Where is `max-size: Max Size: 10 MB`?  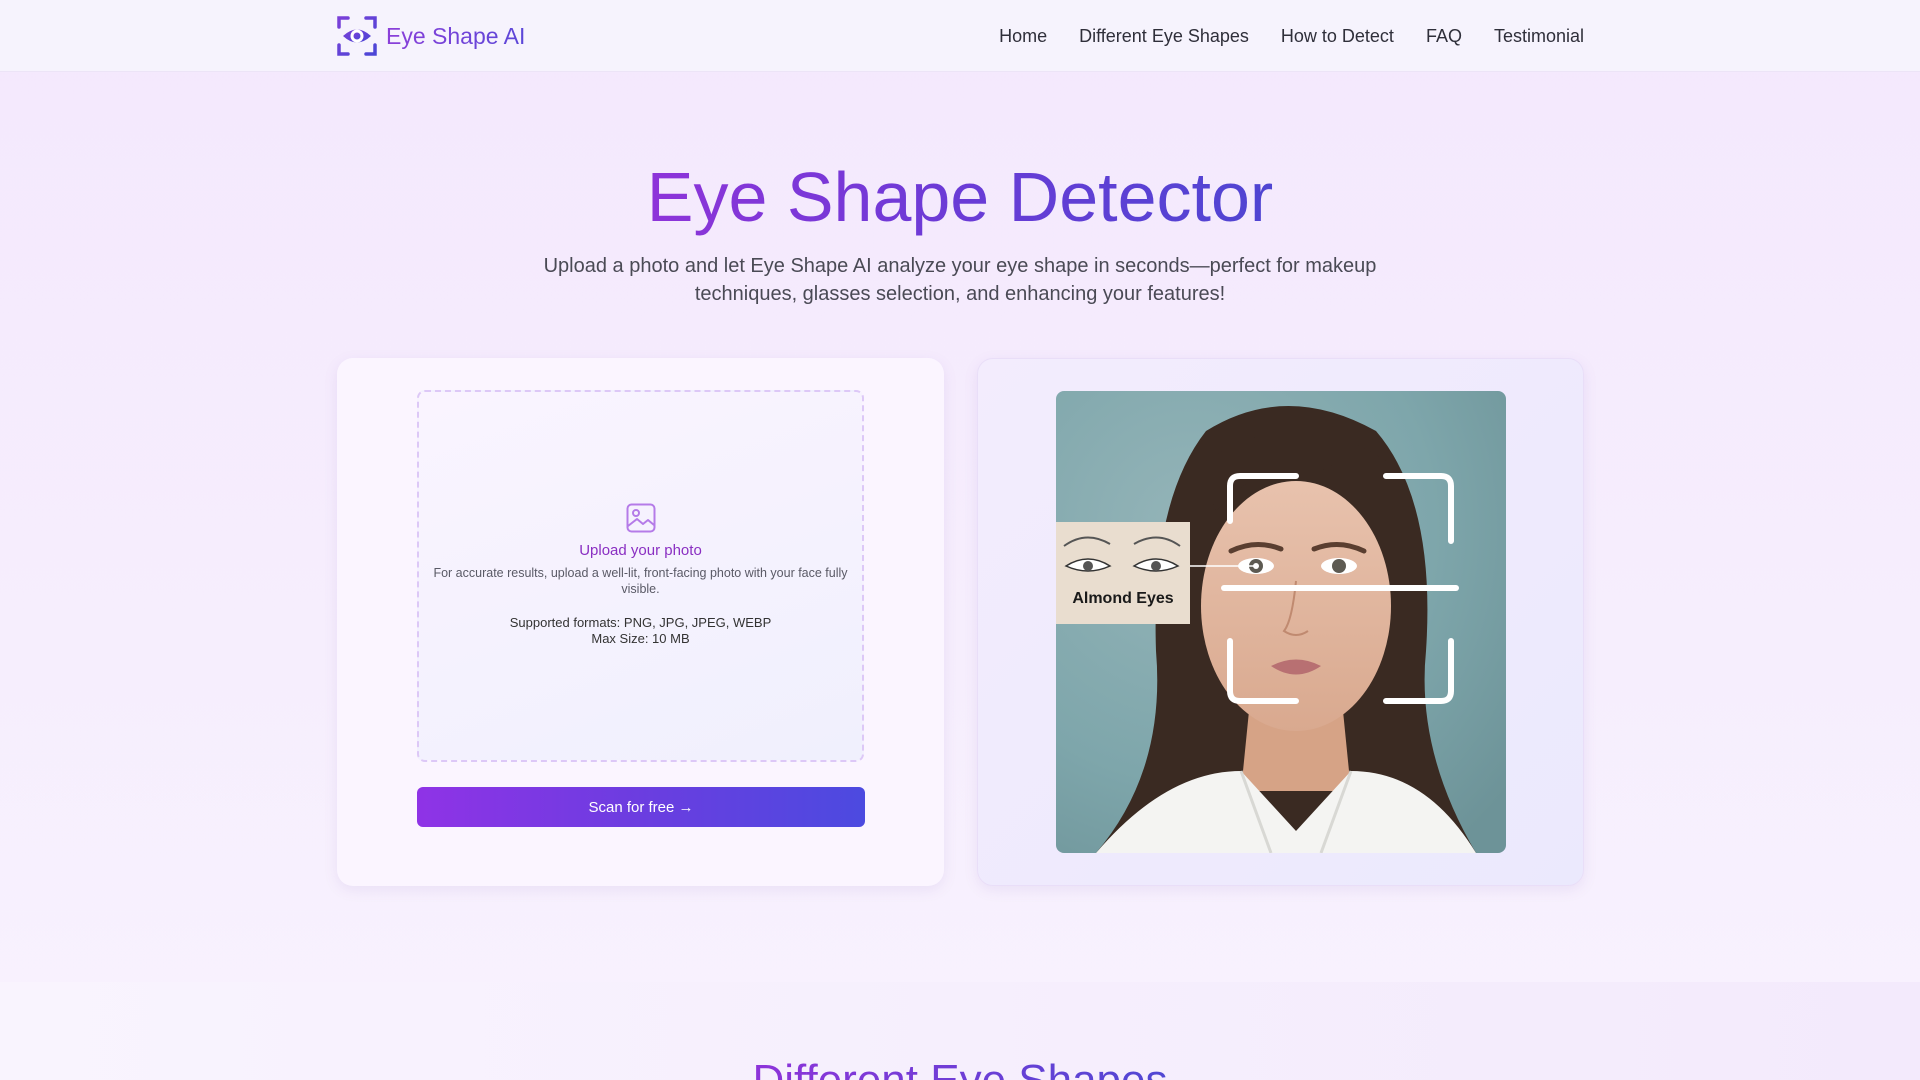
max-size: Max Size: 10 MB is located at coordinates (640, 638).